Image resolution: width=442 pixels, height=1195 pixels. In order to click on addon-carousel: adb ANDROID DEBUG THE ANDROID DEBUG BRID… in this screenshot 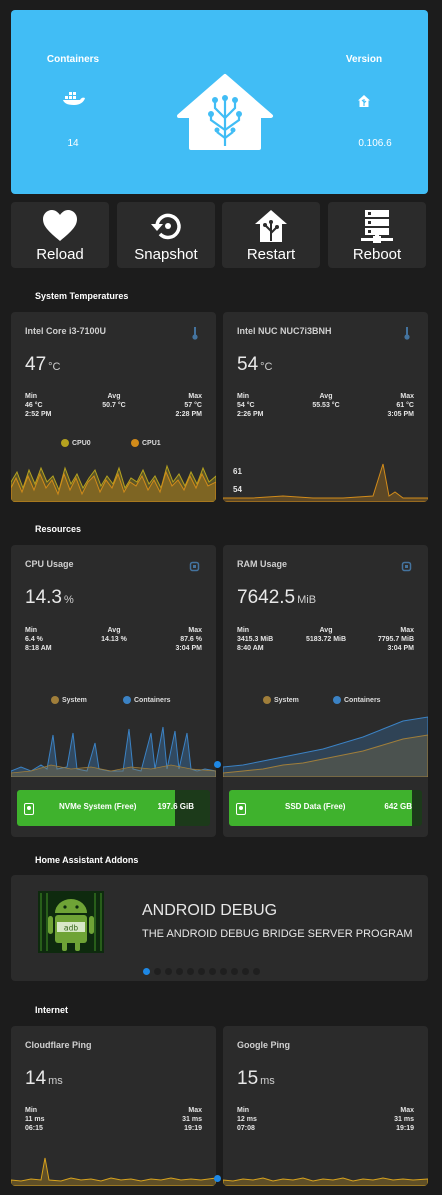, I will do `click(219, 928)`.